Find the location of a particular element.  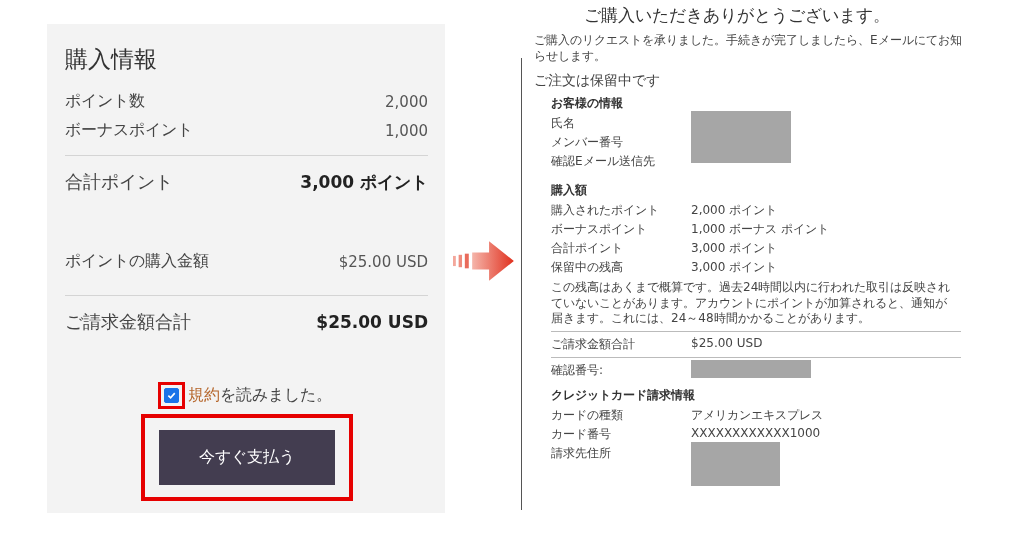

field-label: 合計ポイント is located at coordinates (587, 249).